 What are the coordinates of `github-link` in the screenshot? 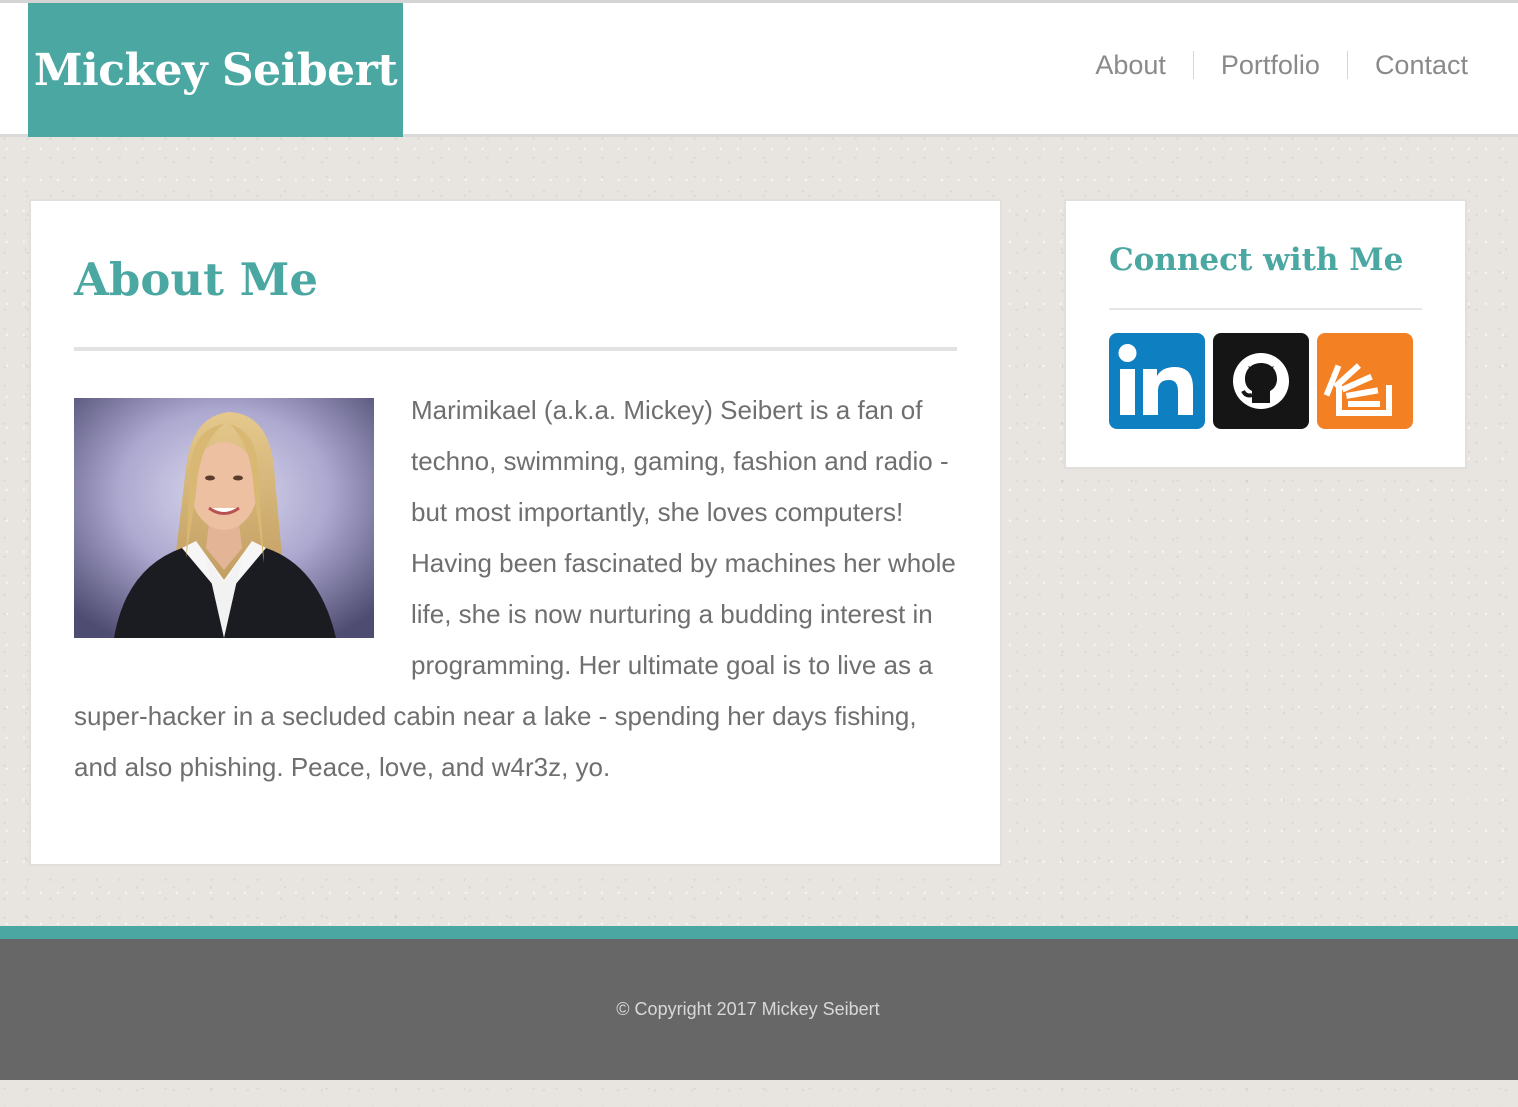 It's located at (1261, 381).